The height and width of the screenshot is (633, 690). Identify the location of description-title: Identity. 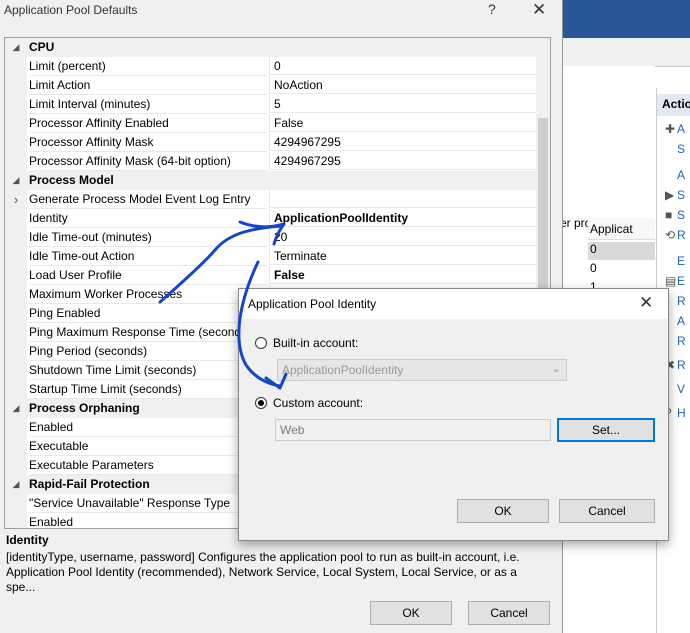
(27, 540).